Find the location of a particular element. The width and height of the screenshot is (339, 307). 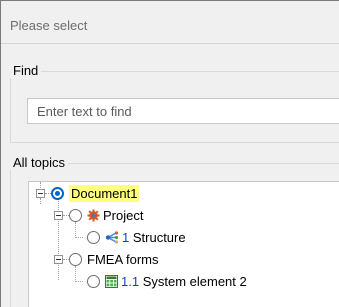

tree-node-structure: 1 Structure is located at coordinates (136, 237).